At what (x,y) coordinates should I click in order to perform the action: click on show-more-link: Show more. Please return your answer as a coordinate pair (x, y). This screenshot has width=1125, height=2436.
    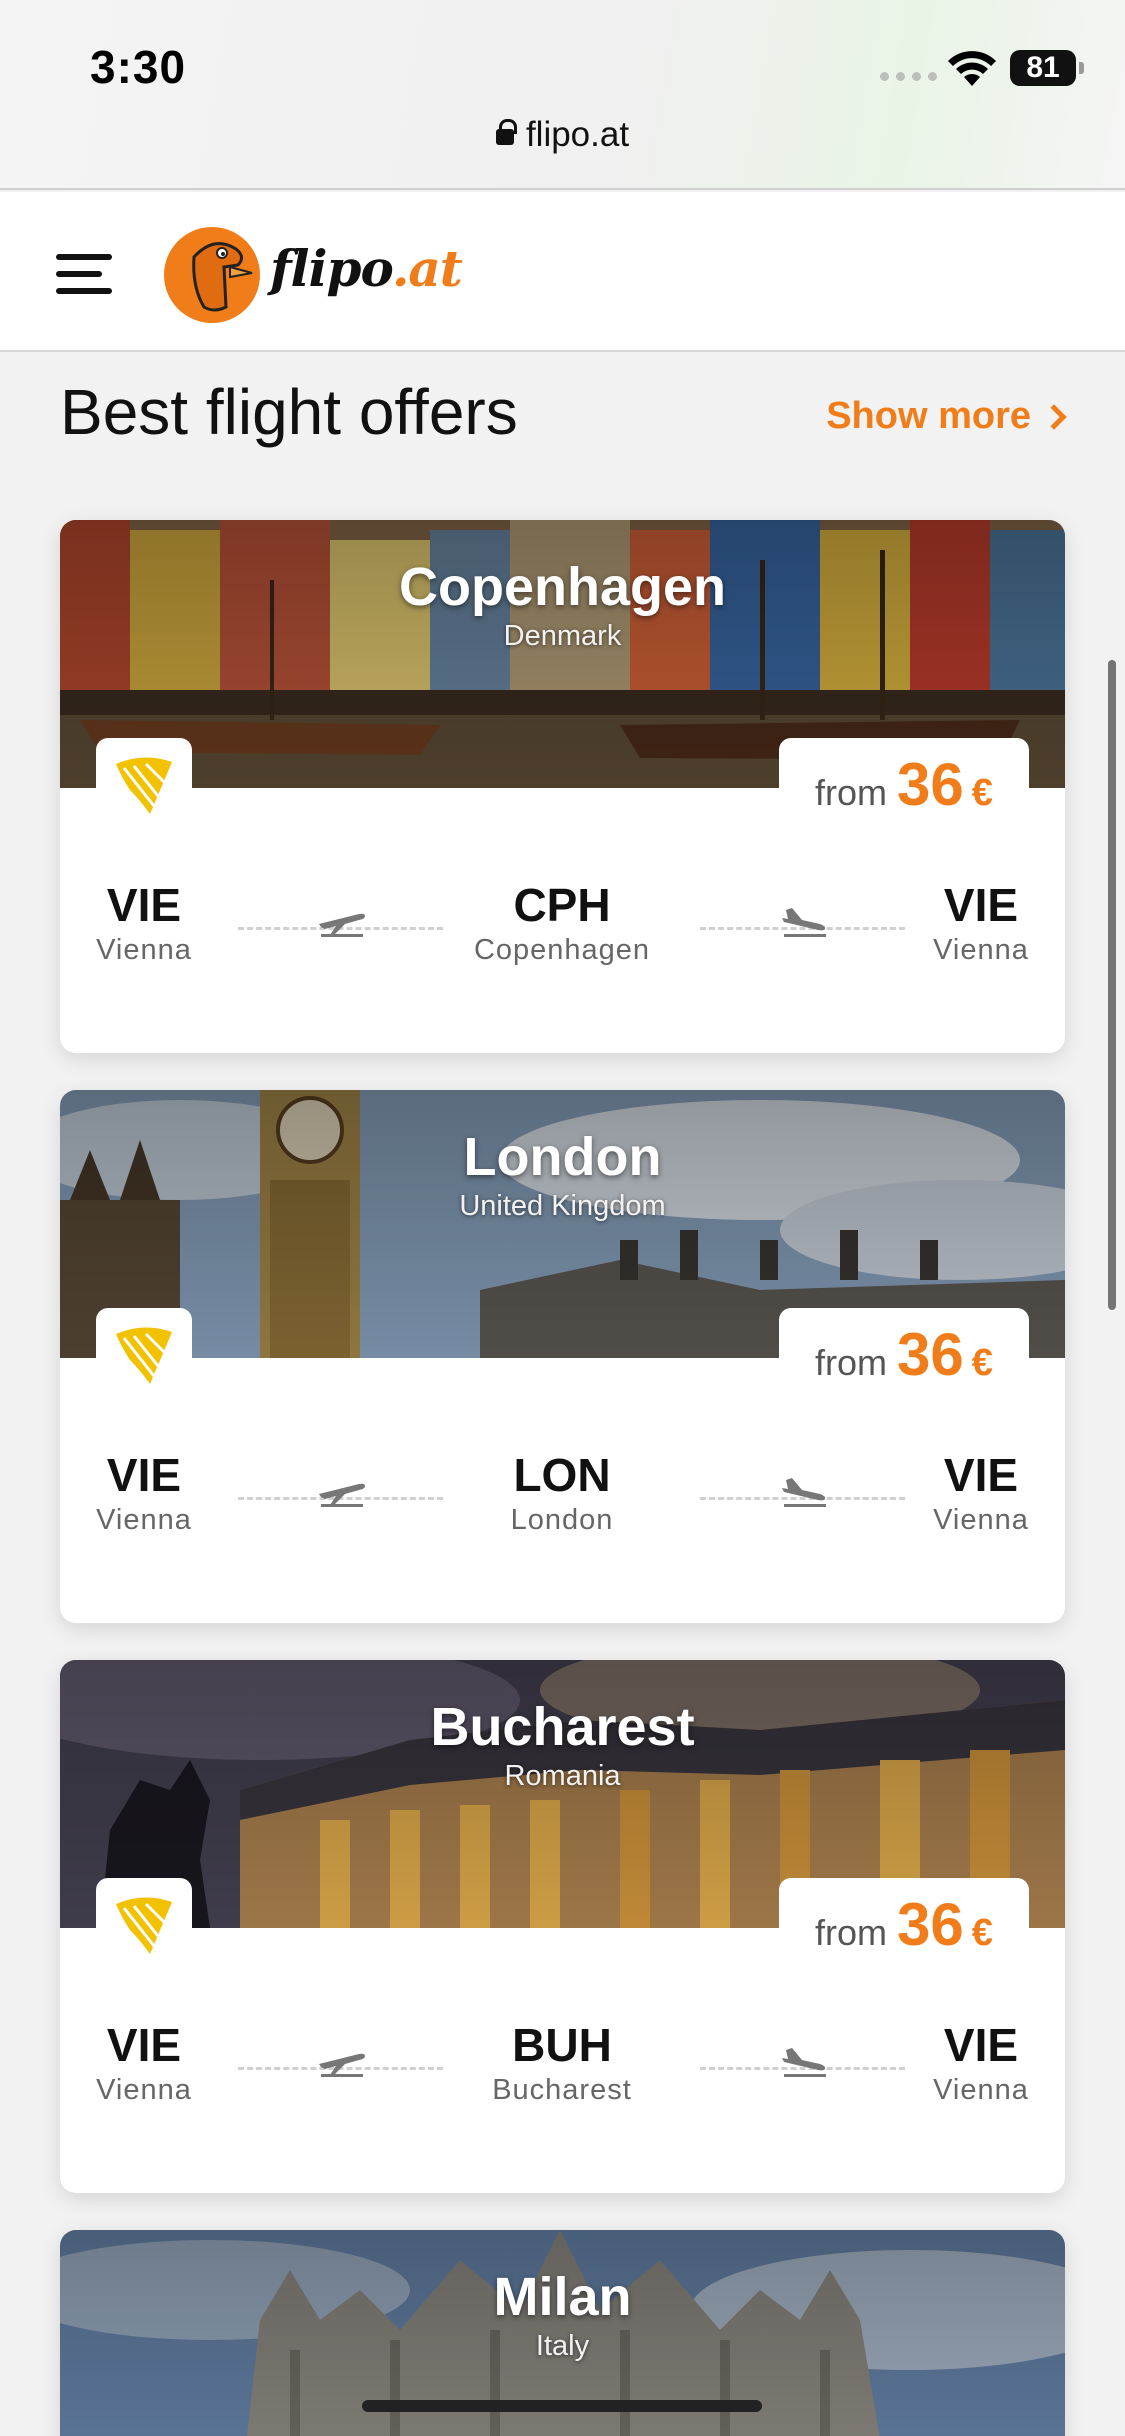
    Looking at the image, I should click on (946, 416).